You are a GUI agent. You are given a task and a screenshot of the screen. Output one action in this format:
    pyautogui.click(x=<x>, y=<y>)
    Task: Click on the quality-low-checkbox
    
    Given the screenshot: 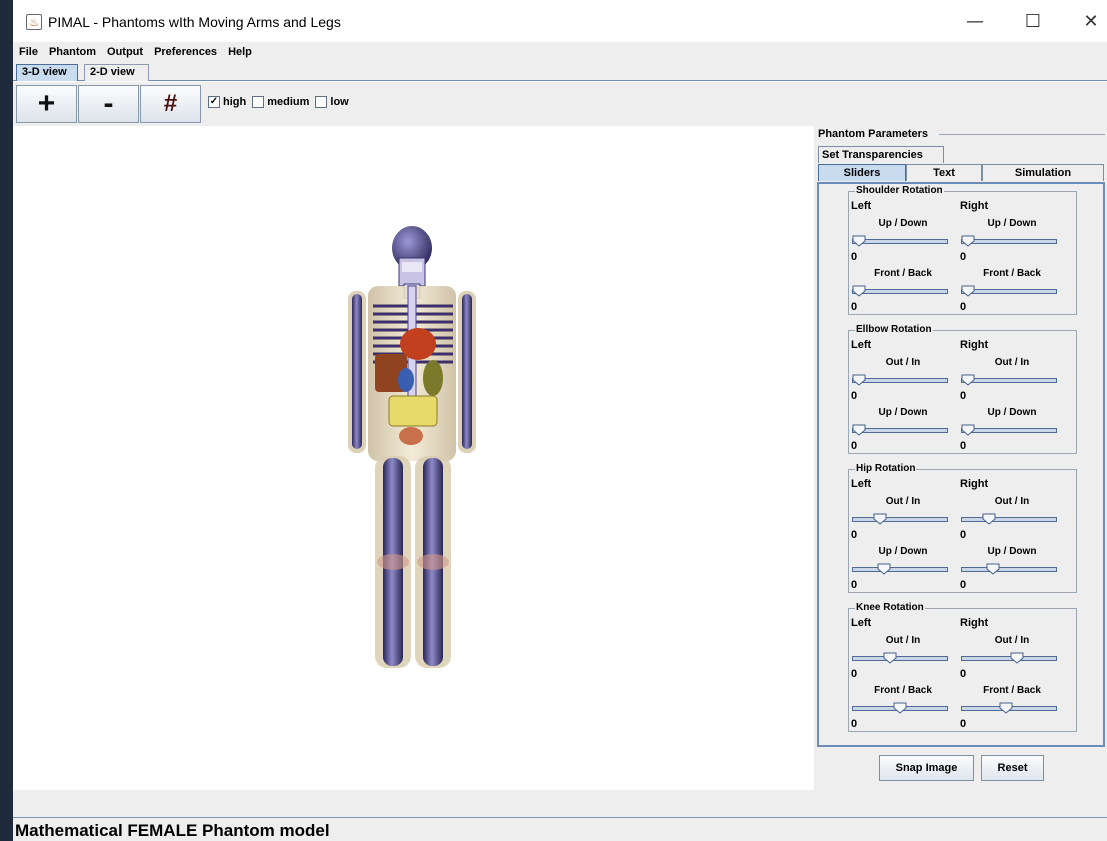 What is the action you would take?
    pyautogui.click(x=321, y=102)
    